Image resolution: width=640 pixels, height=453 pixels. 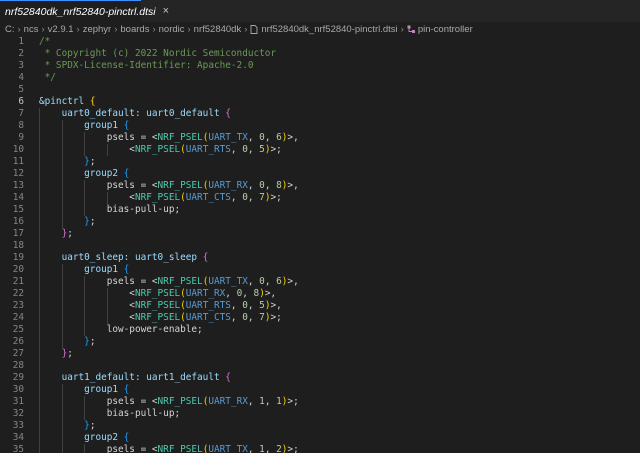 I want to click on breadcrumb-item: v2.9.1, so click(x=61, y=29).